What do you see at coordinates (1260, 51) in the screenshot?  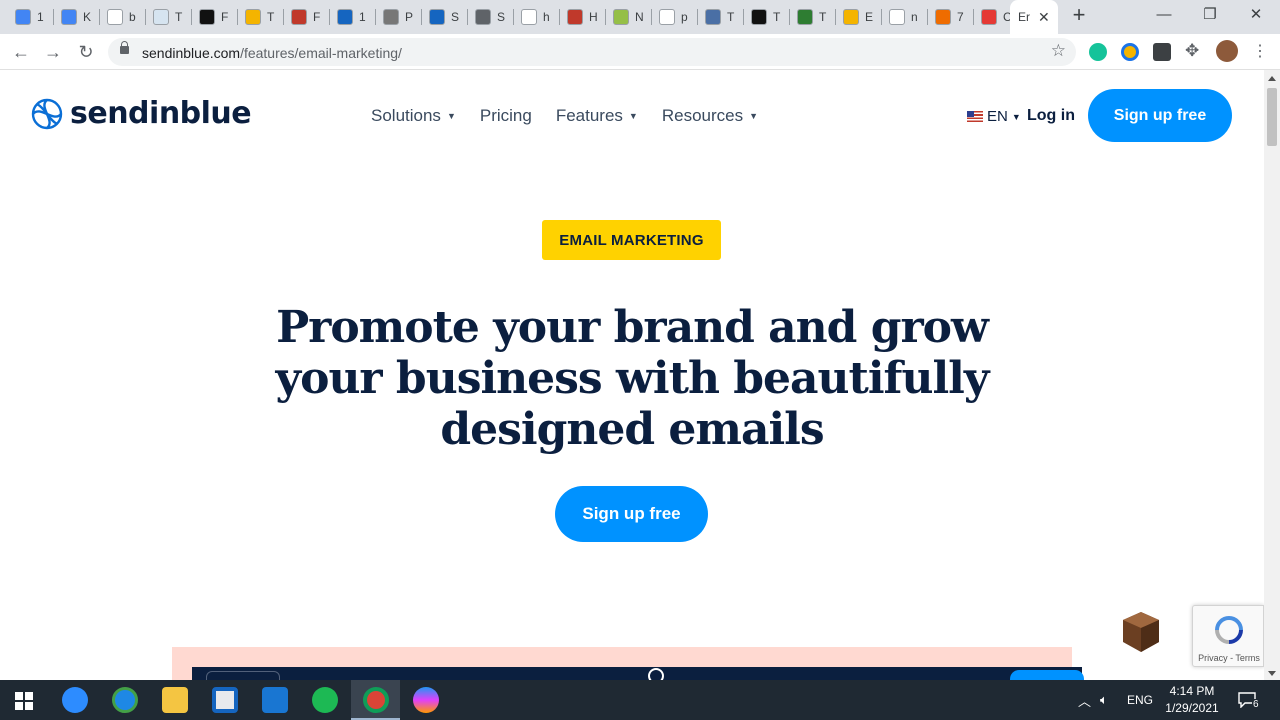 I see `chrome-menu-icon: ⋮` at bounding box center [1260, 51].